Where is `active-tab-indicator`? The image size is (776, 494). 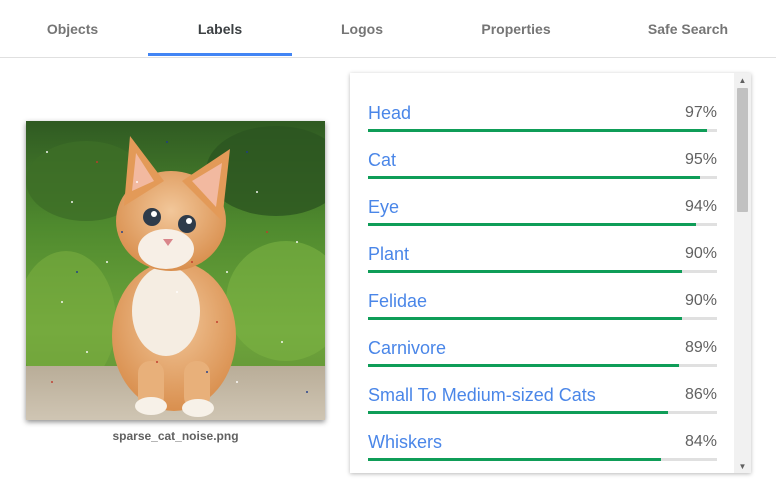 active-tab-indicator is located at coordinates (220, 54).